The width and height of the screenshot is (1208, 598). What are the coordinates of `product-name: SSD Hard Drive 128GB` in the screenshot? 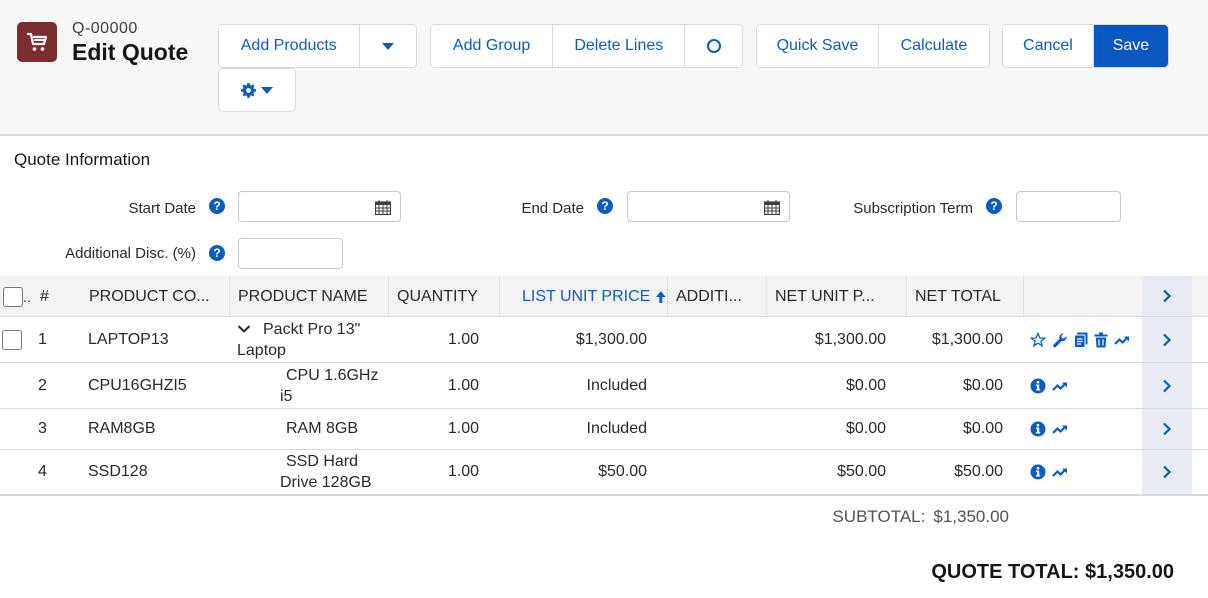 It's located at (326, 472).